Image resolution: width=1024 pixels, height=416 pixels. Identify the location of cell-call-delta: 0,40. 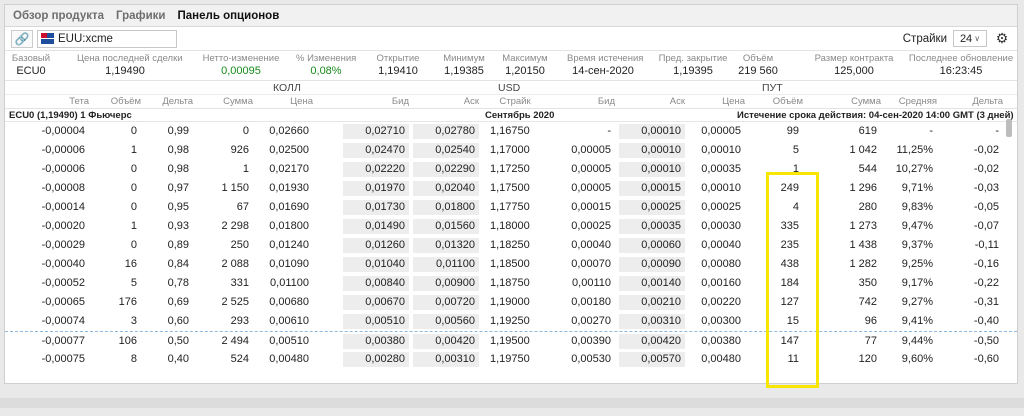
(178, 359).